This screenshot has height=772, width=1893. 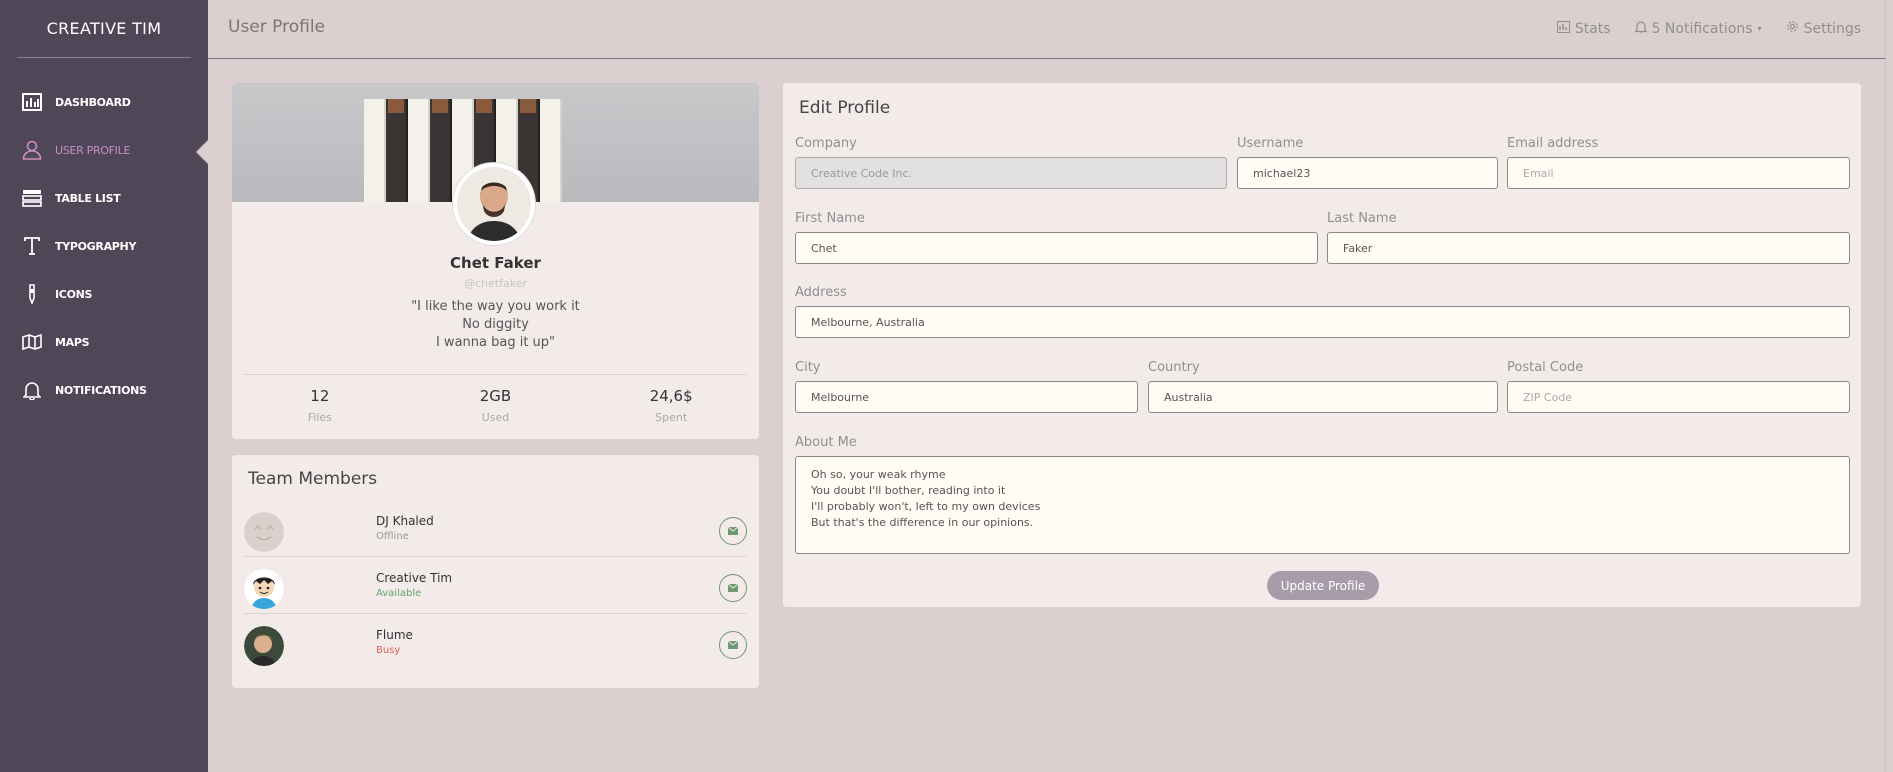 What do you see at coordinates (1270, 143) in the screenshot?
I see `username-label: Username` at bounding box center [1270, 143].